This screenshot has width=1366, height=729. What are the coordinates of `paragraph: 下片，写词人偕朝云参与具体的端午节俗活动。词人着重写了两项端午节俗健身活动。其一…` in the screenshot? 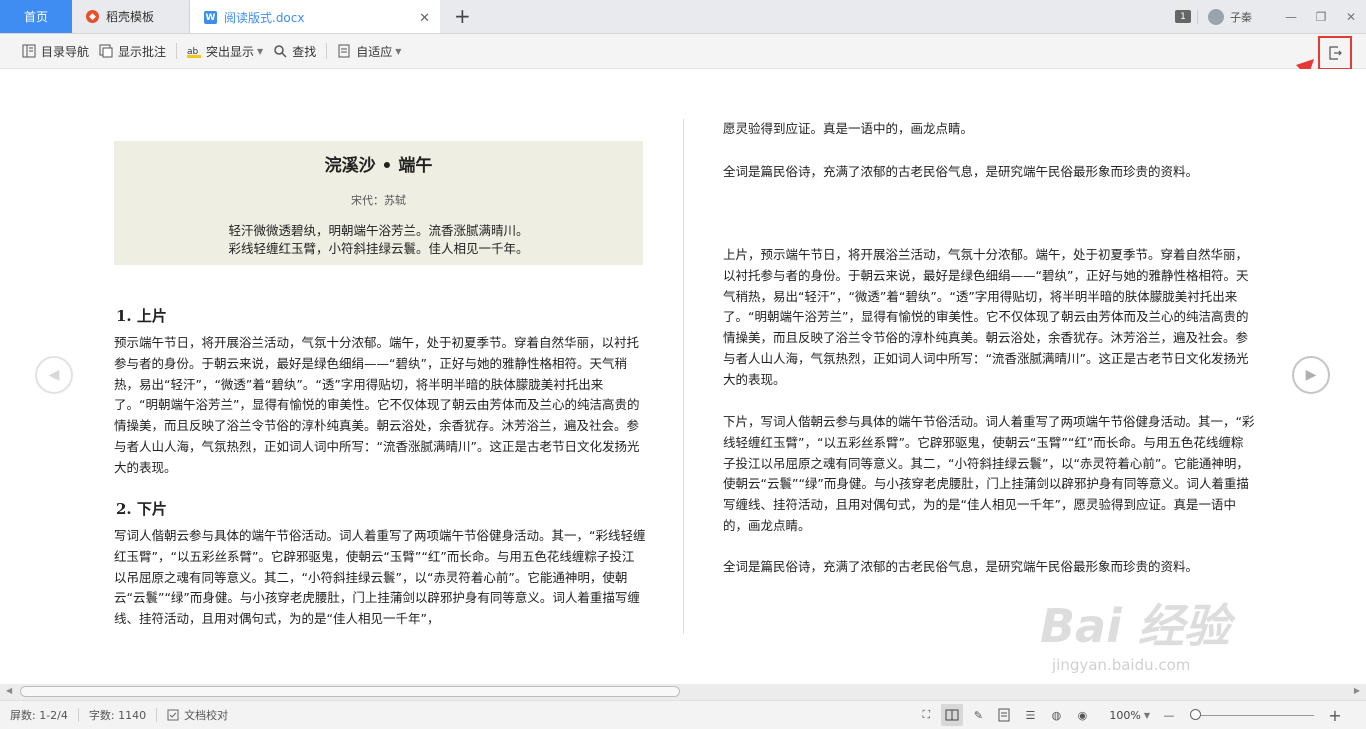 It's located at (989, 473).